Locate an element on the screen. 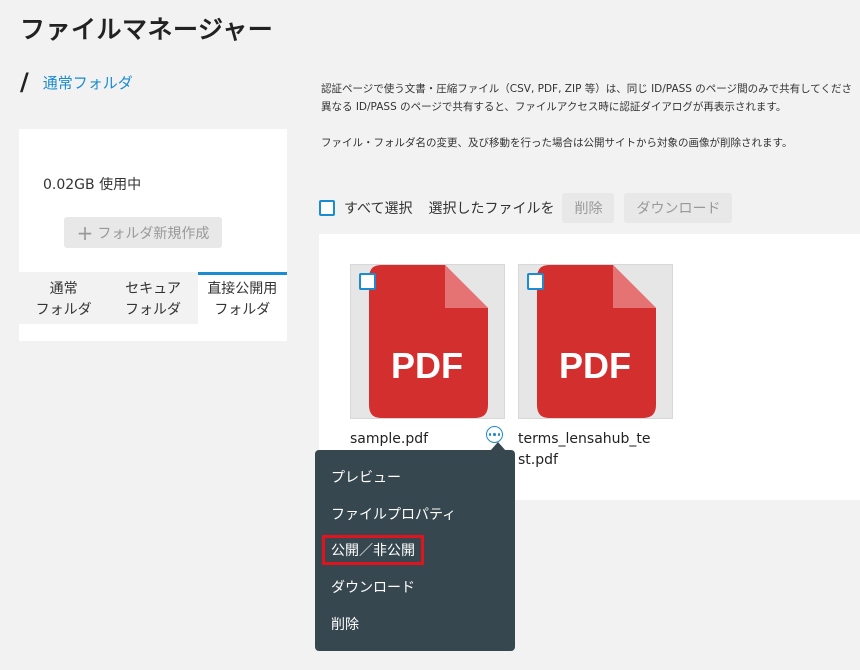 This screenshot has height=670, width=860. page-title: ファイルマネージャー is located at coordinates (147, 29).